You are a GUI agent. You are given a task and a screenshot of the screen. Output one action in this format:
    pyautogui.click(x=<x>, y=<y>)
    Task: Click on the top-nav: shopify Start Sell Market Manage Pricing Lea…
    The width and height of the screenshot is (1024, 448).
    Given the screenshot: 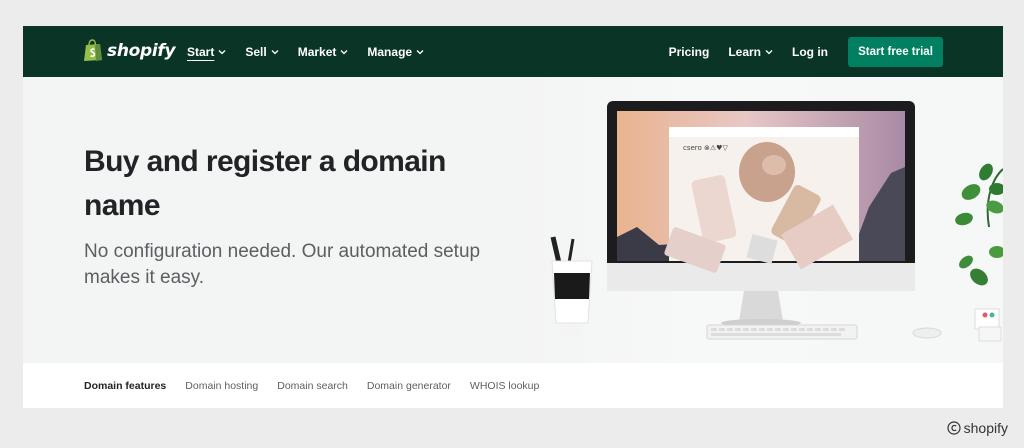 What is the action you would take?
    pyautogui.click(x=513, y=51)
    